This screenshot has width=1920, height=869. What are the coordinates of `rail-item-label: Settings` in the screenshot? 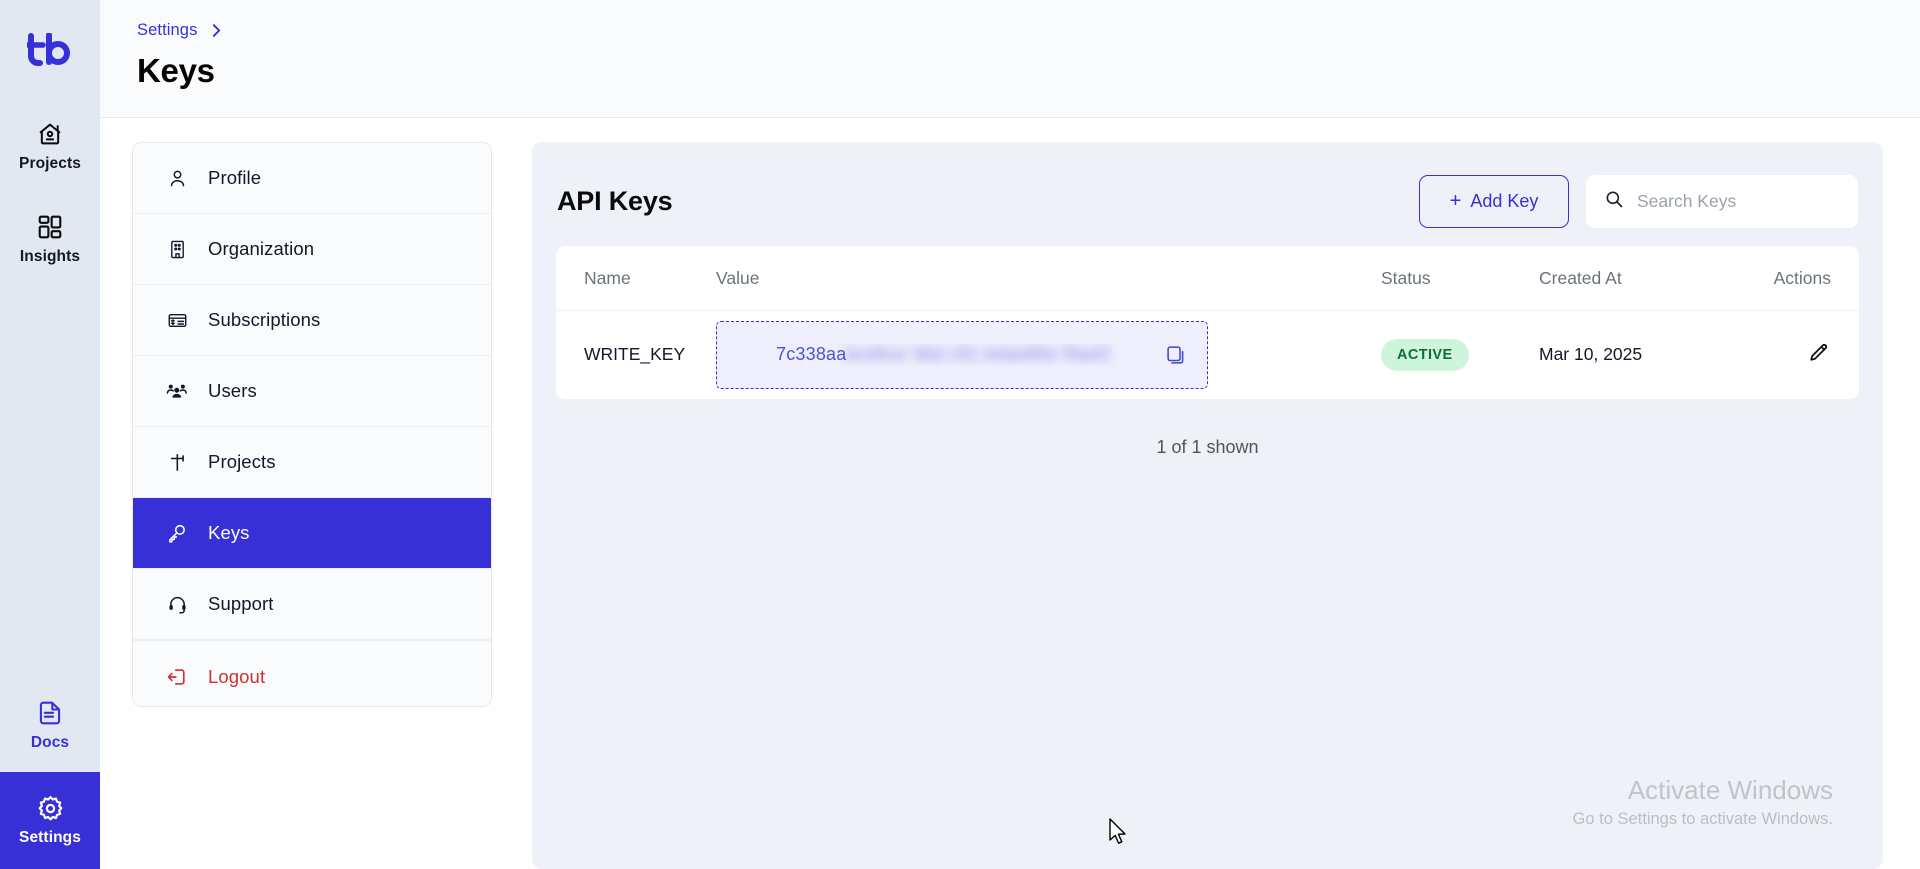 It's located at (50, 837).